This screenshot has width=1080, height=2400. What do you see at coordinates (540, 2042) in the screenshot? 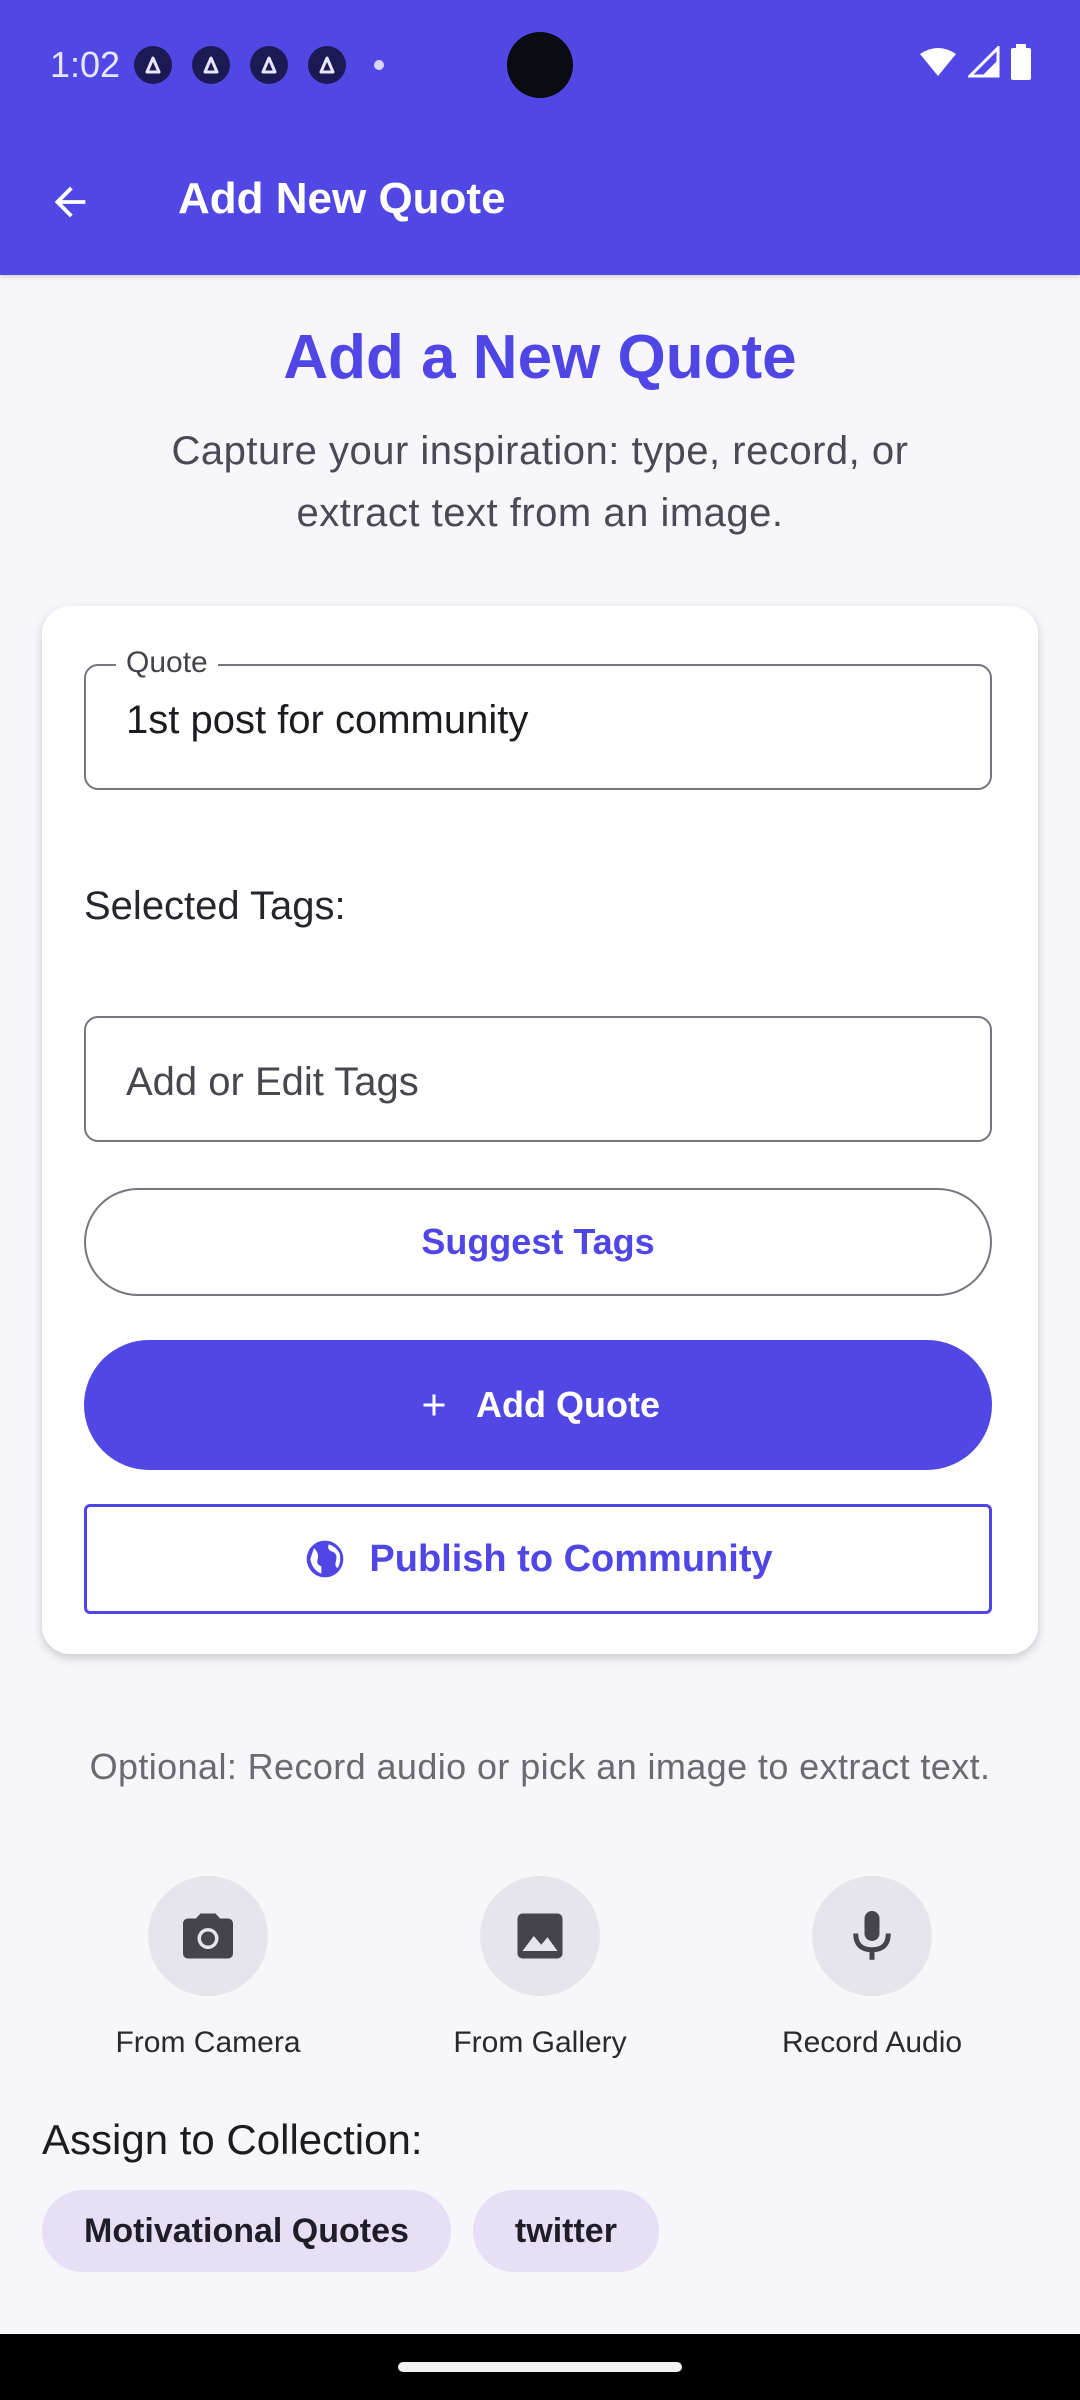
I see `from-gallery-label: From Gallery` at bounding box center [540, 2042].